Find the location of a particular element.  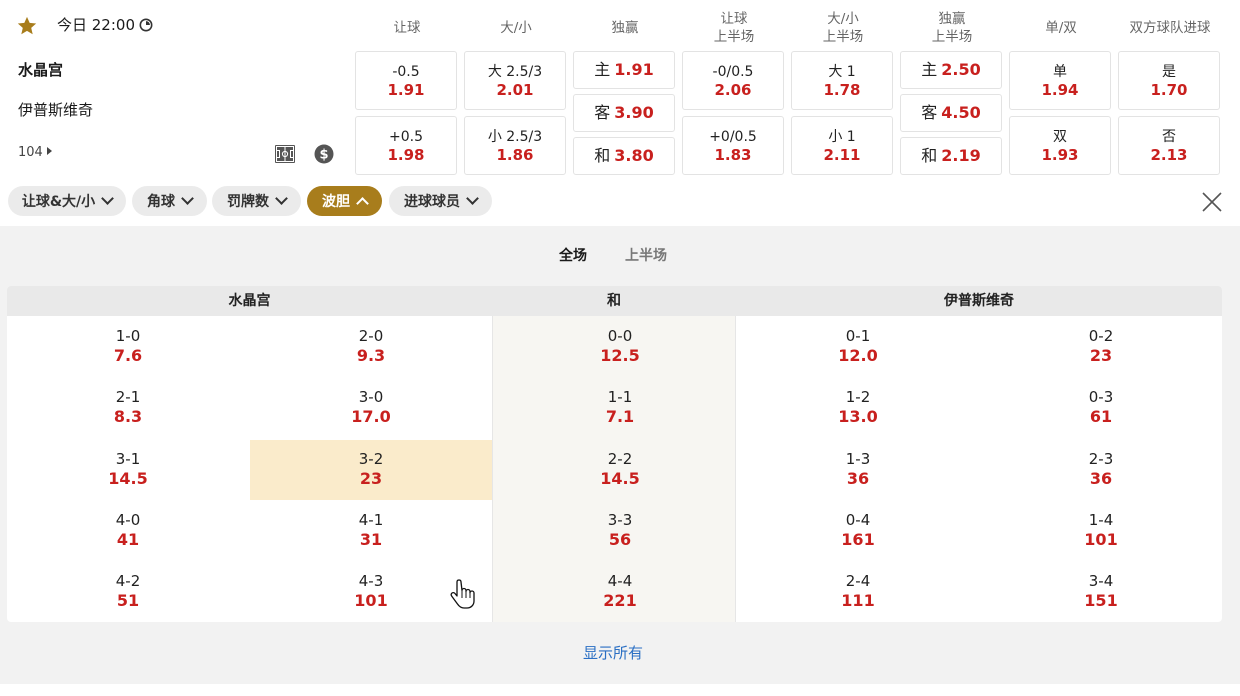

odds-cell-even: 双 1.93 is located at coordinates (1060, 145).